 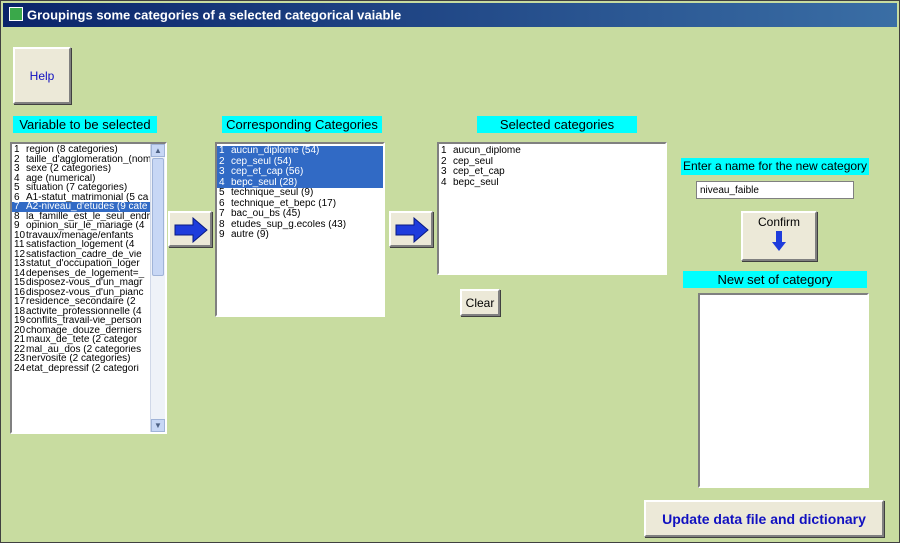 I want to click on update-data-file-button: Update data file and dictionary, so click(x=764, y=518).